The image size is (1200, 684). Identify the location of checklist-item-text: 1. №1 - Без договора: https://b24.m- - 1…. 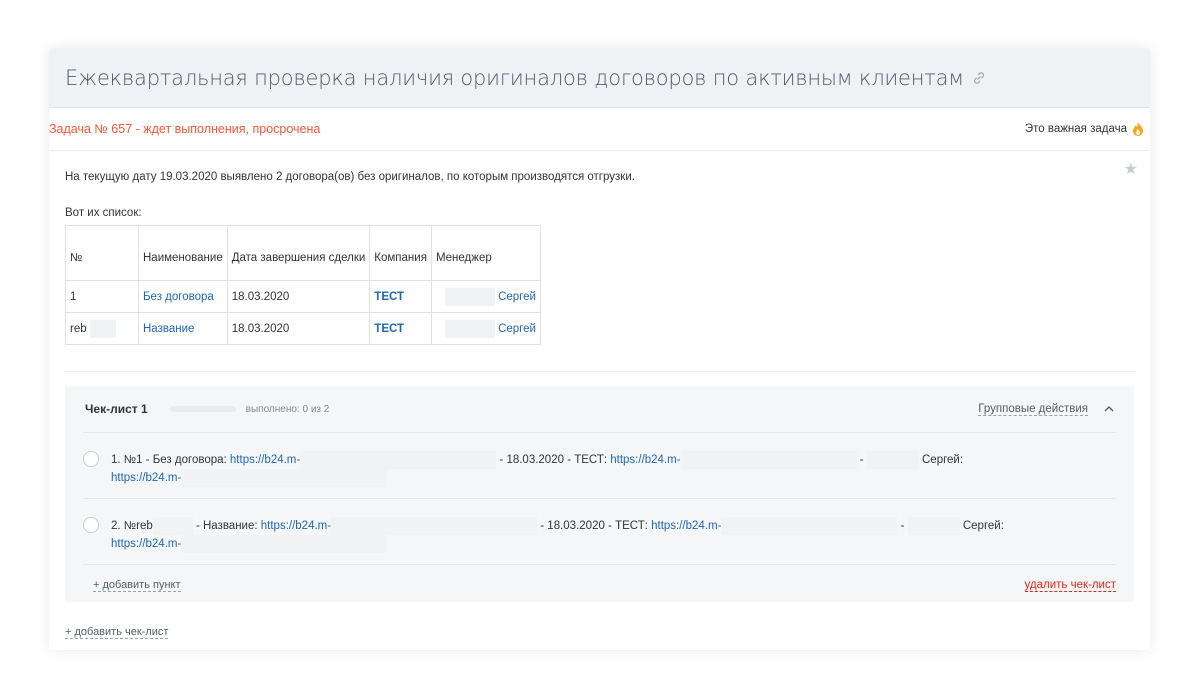
(599, 469).